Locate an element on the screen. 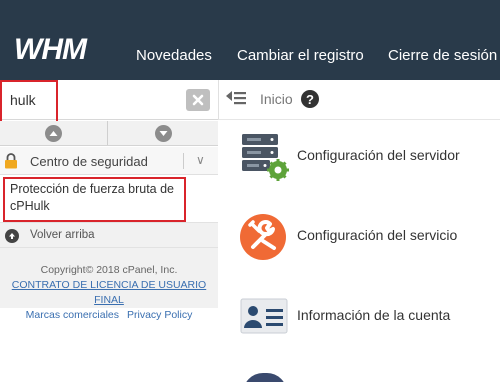 The image size is (500, 382). close-icon is located at coordinates (198, 100).